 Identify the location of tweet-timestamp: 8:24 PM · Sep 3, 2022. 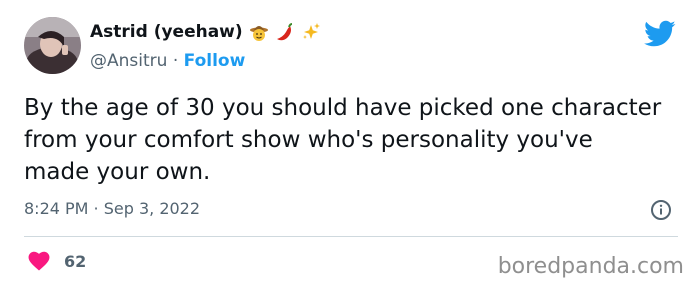
(112, 208).